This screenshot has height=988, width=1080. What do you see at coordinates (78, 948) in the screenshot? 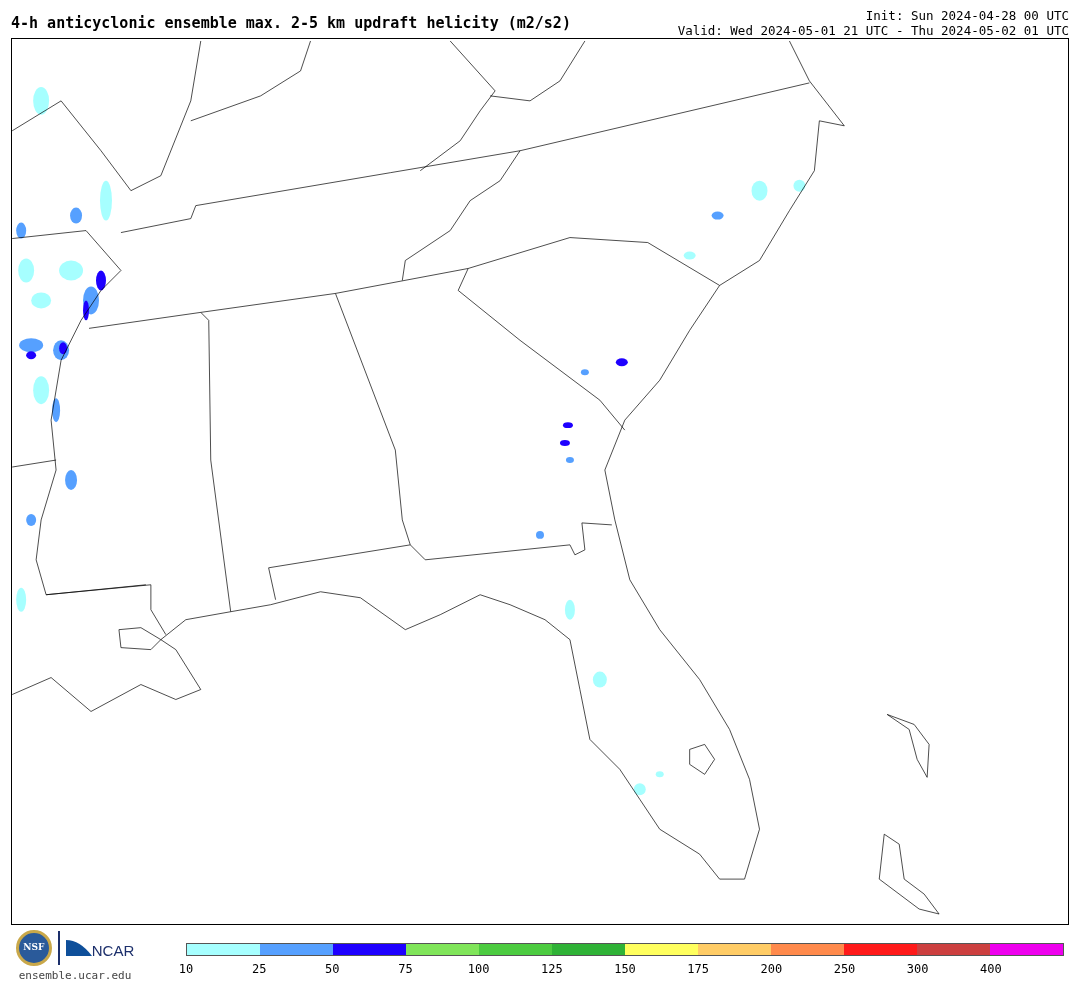
I see `swoosh-icon` at bounding box center [78, 948].